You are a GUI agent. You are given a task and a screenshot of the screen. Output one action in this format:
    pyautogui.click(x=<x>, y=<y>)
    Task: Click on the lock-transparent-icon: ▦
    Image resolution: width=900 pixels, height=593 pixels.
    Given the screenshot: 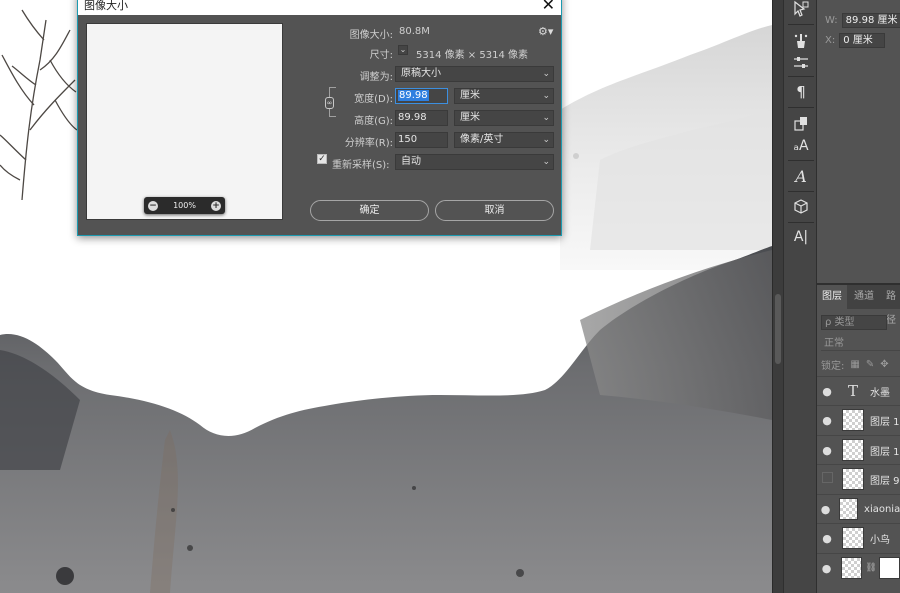 What is the action you would take?
    pyautogui.click(x=854, y=364)
    